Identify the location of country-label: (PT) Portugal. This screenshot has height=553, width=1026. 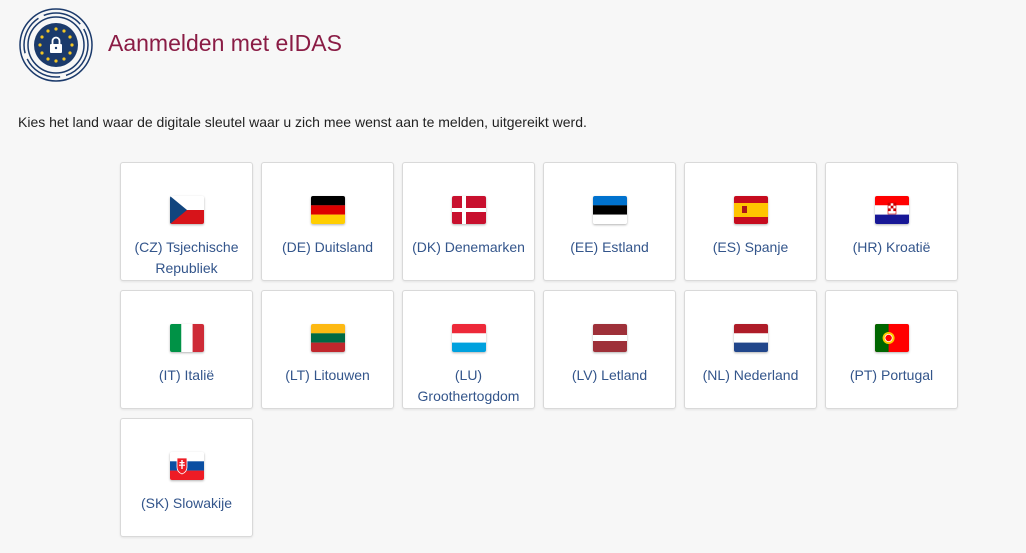
(891, 375).